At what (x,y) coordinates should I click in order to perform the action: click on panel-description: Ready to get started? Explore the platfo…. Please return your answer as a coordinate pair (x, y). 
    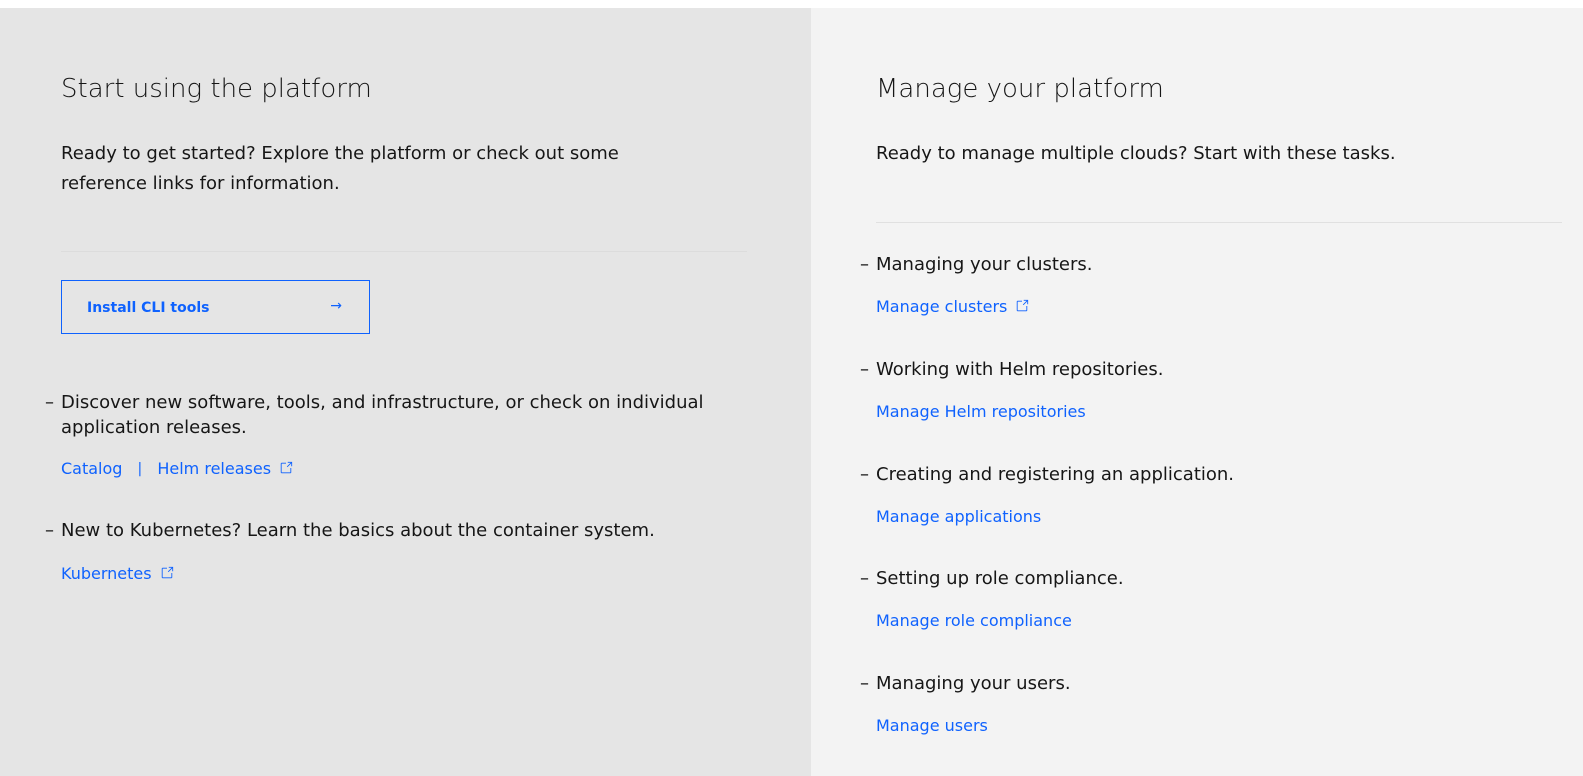
    Looking at the image, I should click on (340, 168).